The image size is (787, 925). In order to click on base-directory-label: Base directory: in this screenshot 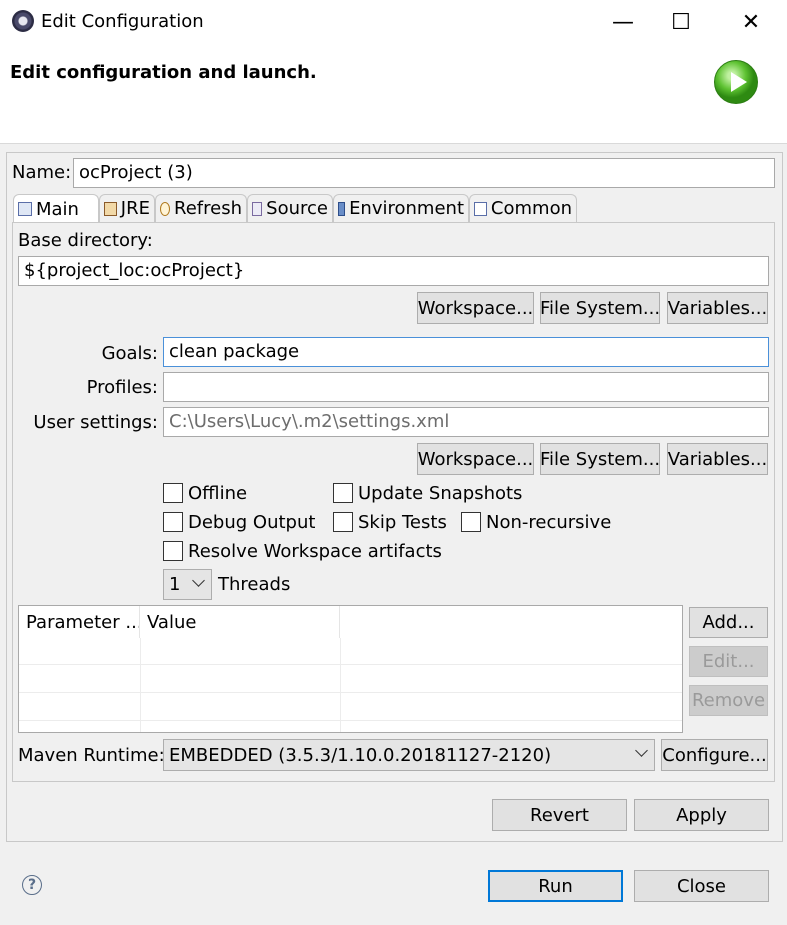, I will do `click(85, 240)`.